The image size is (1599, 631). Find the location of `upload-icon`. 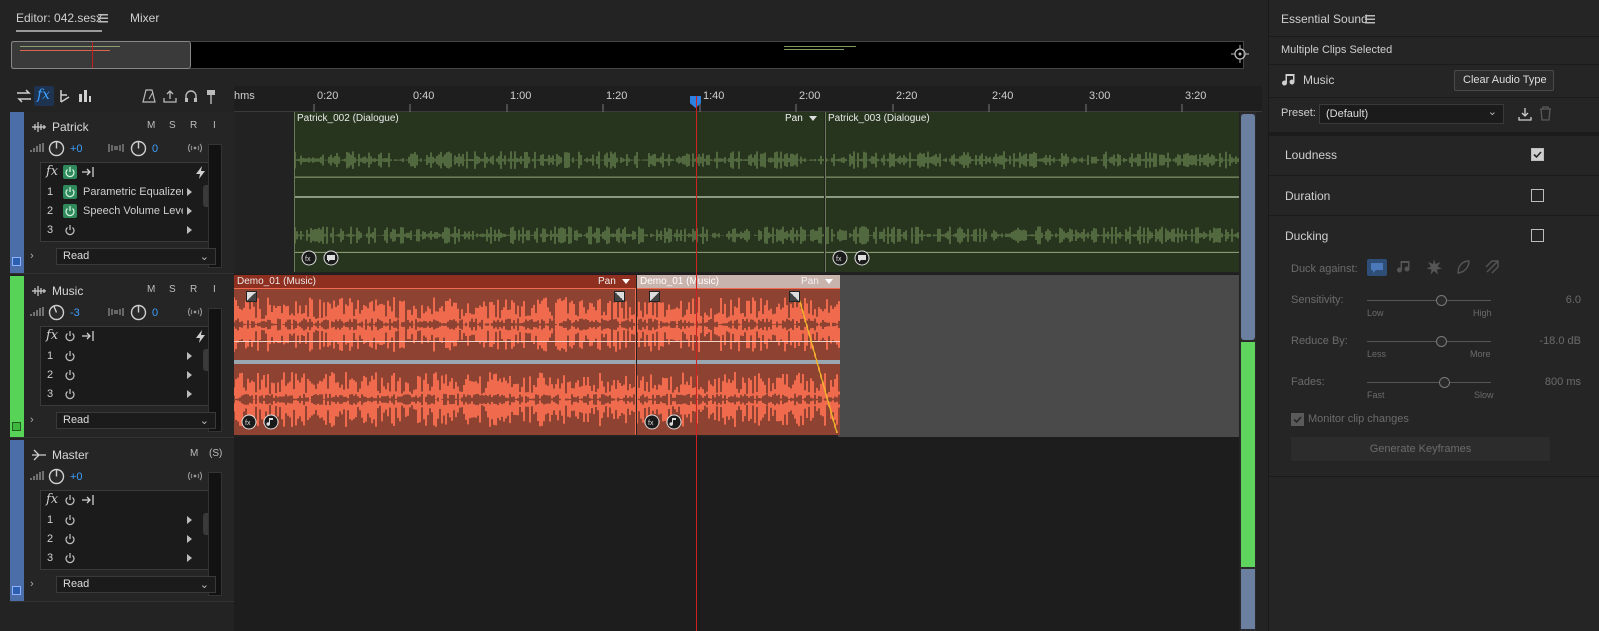

upload-icon is located at coordinates (170, 96).